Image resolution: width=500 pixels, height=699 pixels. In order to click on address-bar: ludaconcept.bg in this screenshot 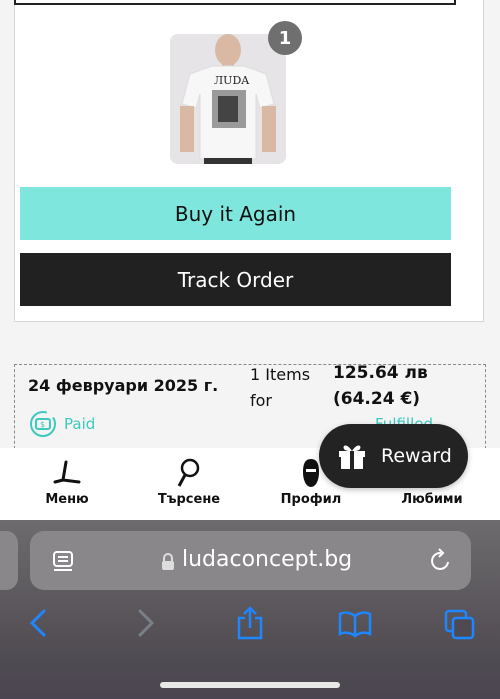, I will do `click(250, 560)`.